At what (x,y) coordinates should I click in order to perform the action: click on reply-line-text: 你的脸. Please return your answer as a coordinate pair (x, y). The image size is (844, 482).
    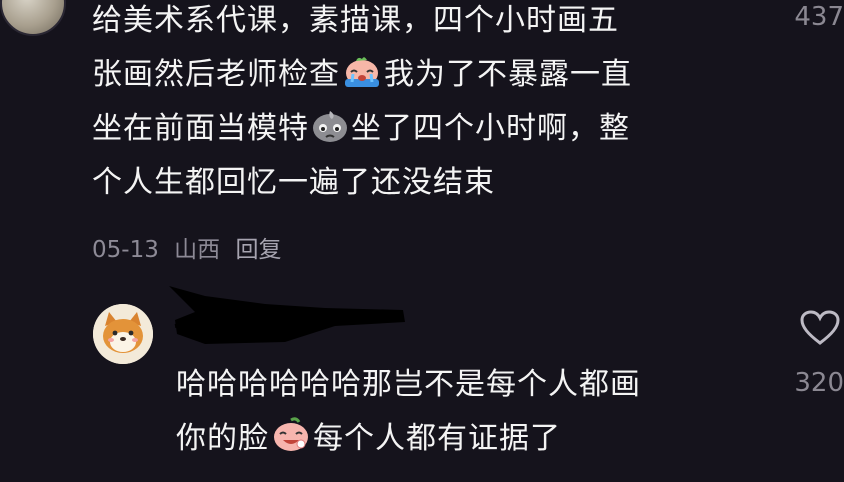
    Looking at the image, I should click on (222, 438).